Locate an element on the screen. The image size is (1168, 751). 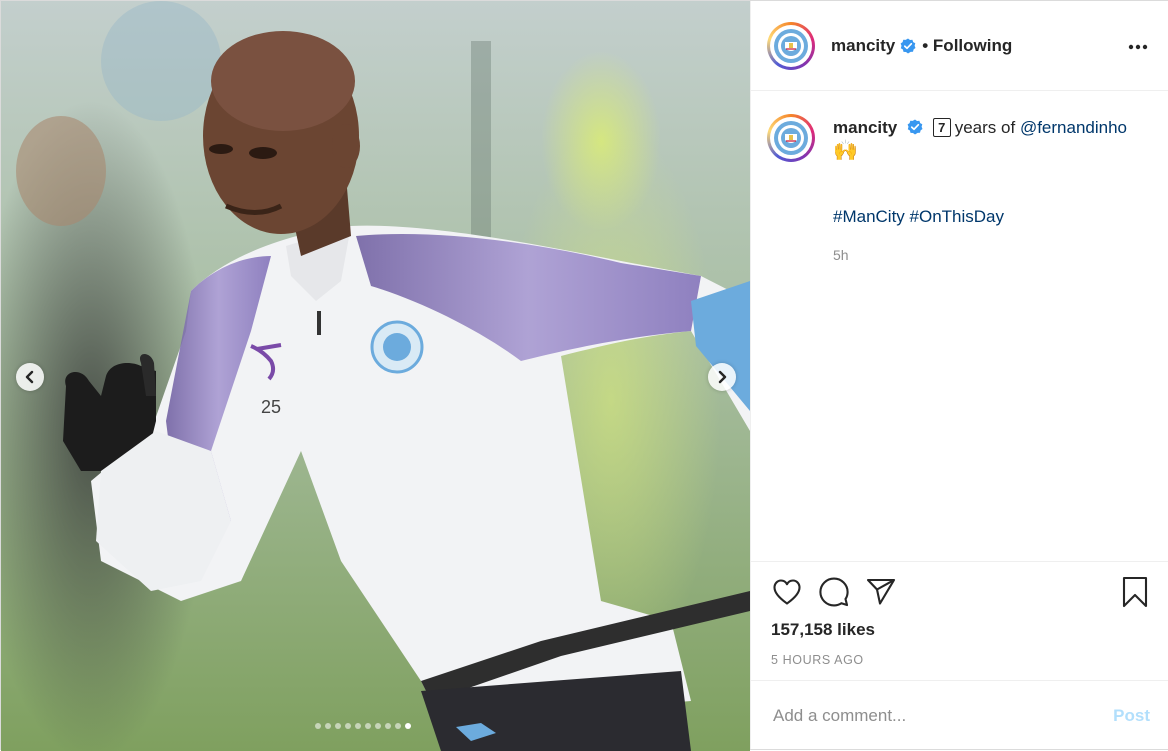
comment-button is located at coordinates (834, 592).